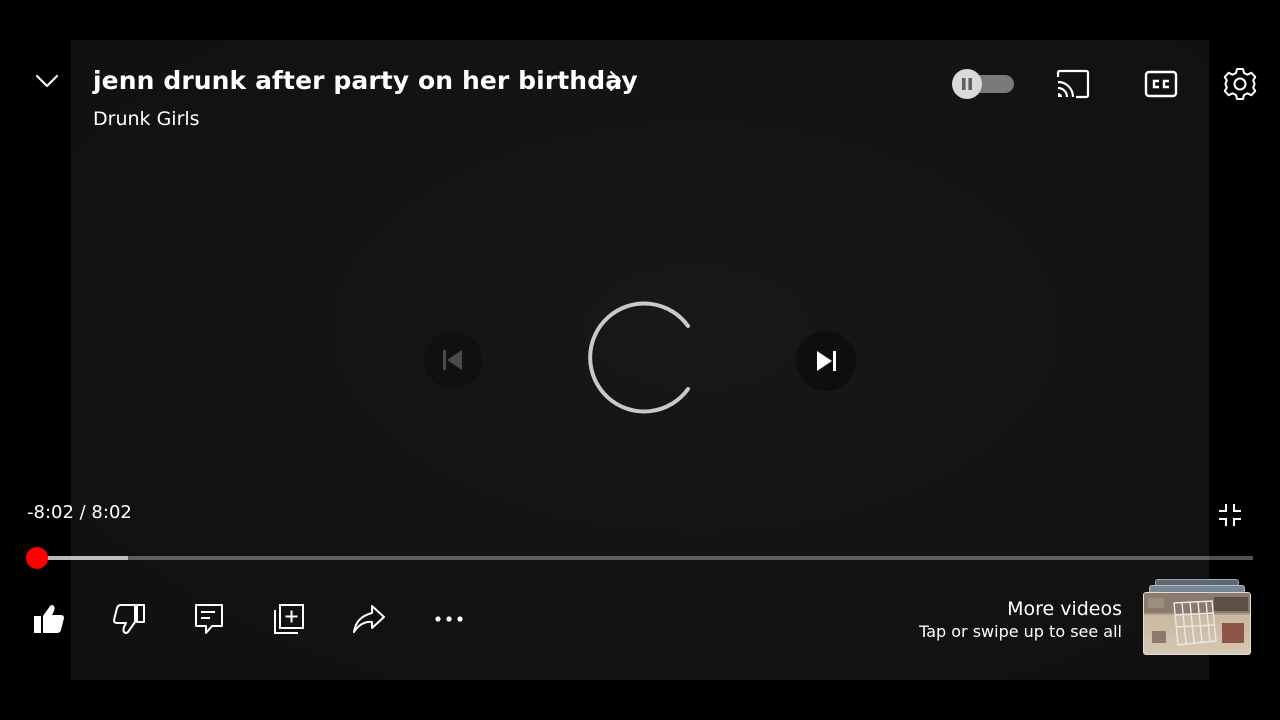 This screenshot has width=1280, height=720. I want to click on comments-button, so click(209, 619).